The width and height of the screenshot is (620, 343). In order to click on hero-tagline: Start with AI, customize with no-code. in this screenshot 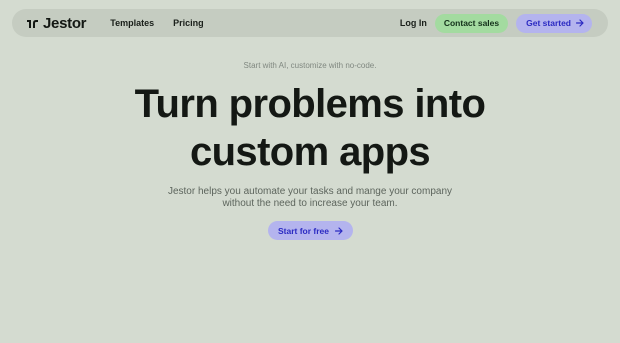, I will do `click(310, 65)`.